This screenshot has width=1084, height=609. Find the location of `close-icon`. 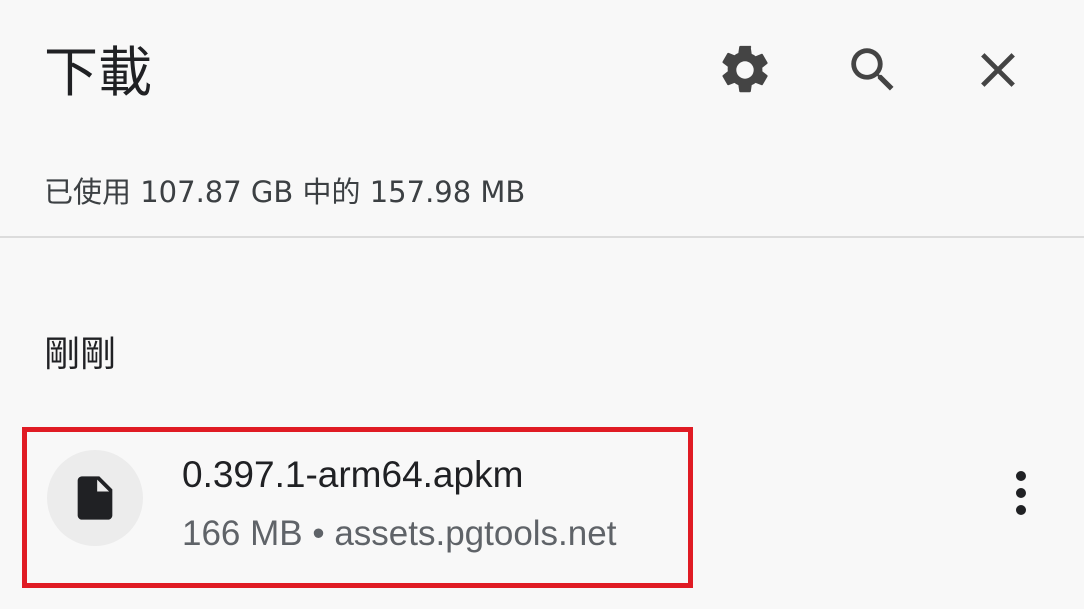

close-icon is located at coordinates (998, 70).